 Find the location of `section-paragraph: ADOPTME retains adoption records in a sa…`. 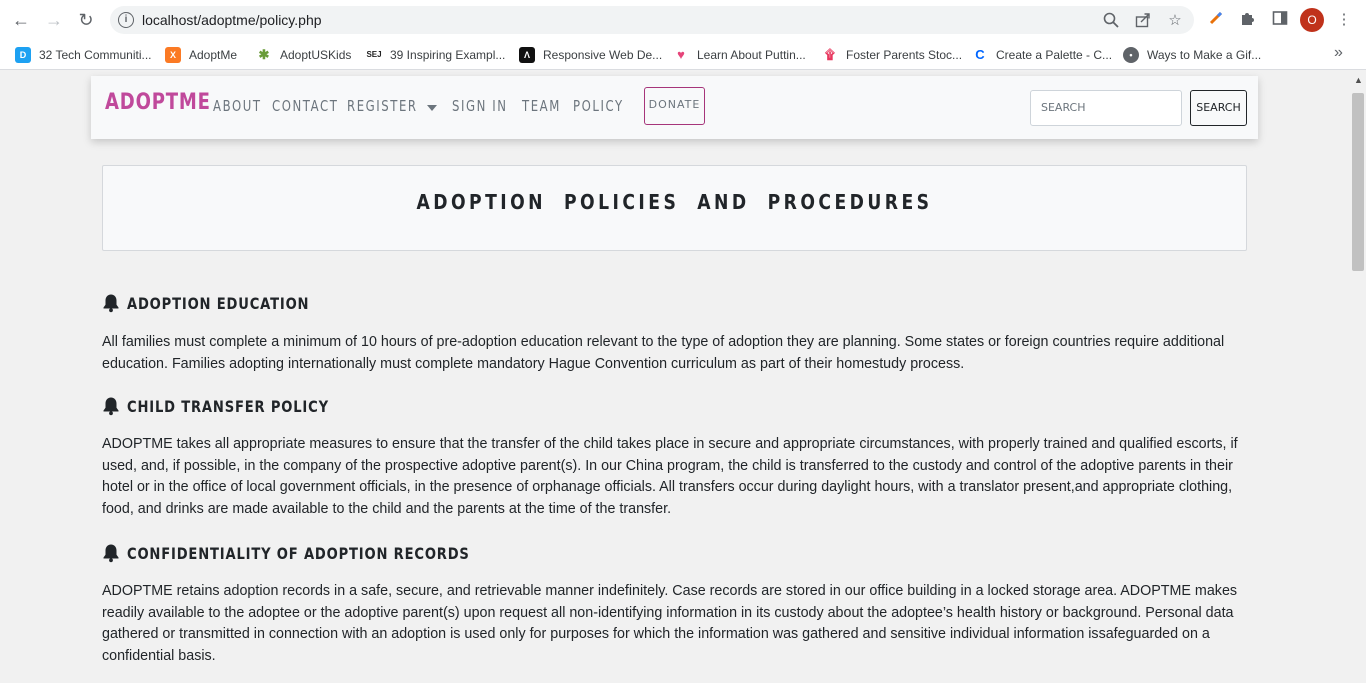

section-paragraph: ADOPTME retains adoption records in a sa… is located at coordinates (674, 624).